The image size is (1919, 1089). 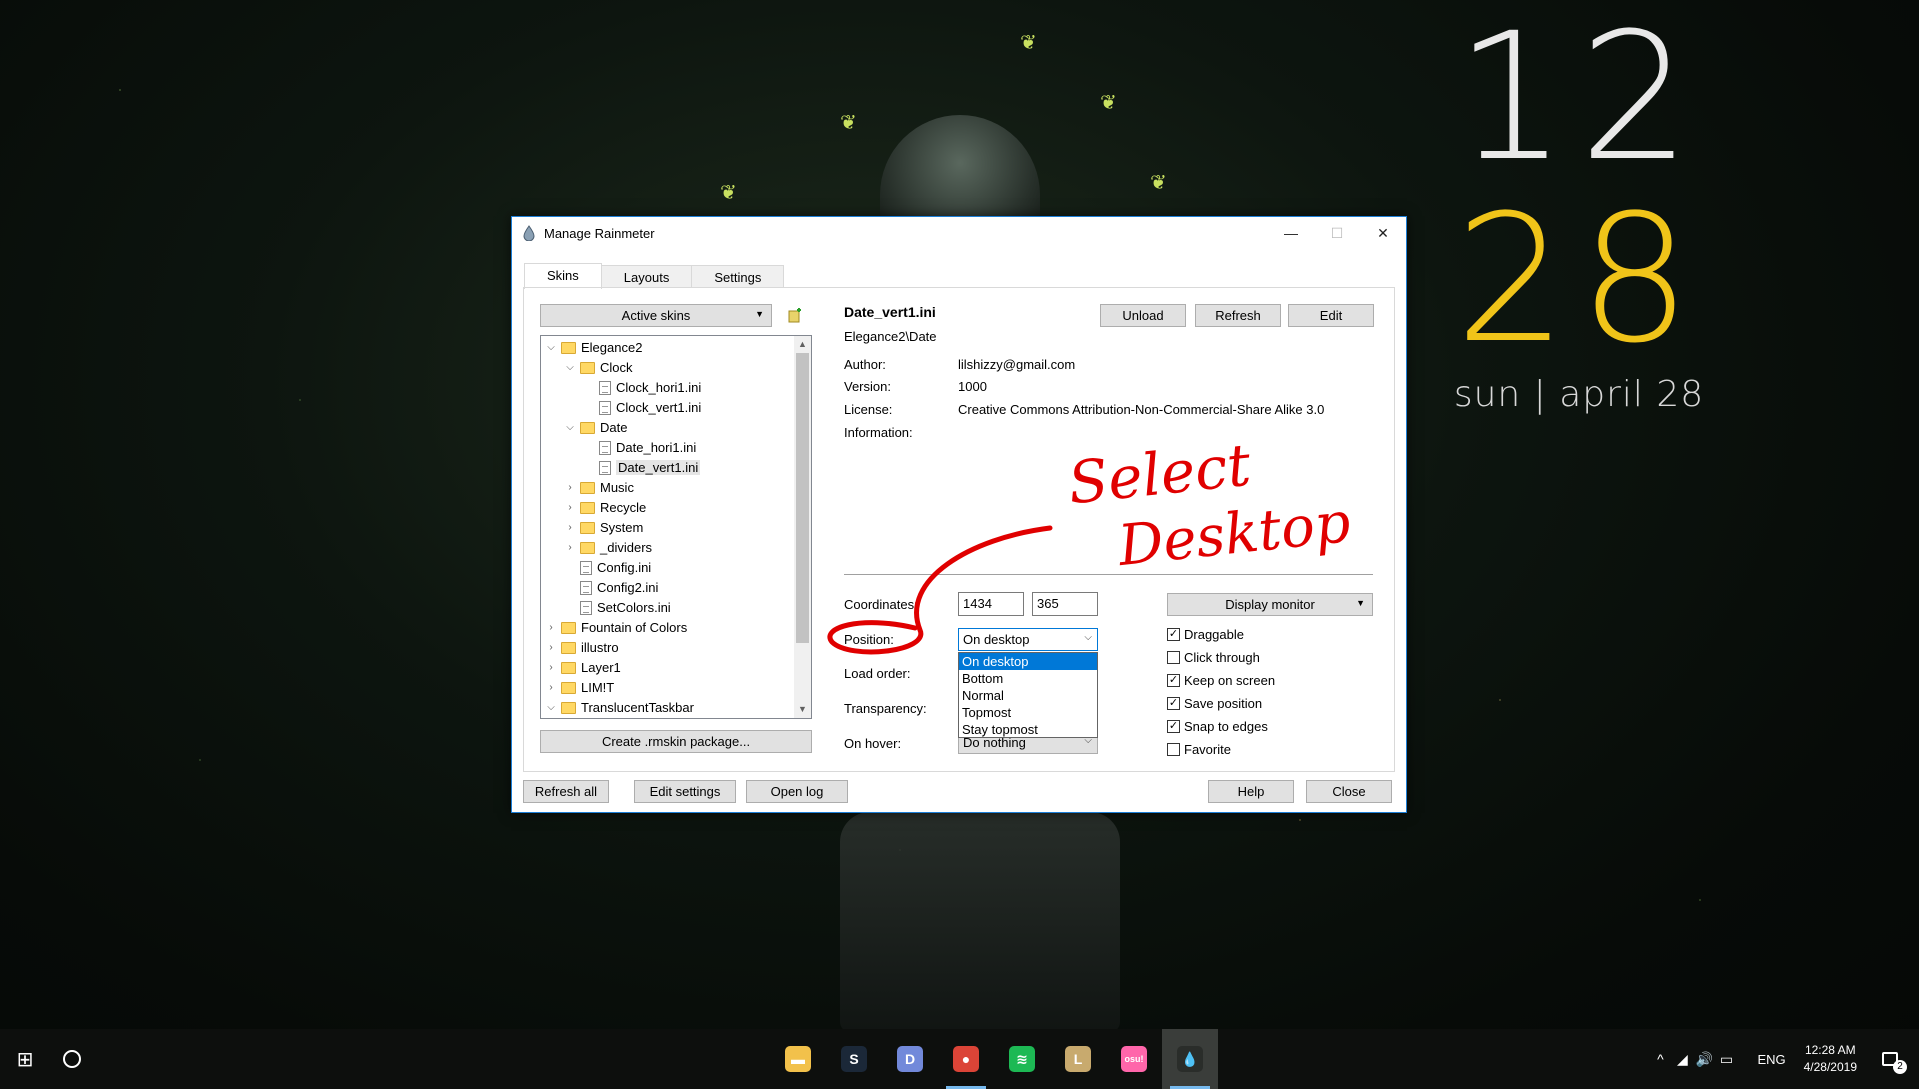 What do you see at coordinates (634, 607) in the screenshot?
I see `tree-item-label: SetColors.ini` at bounding box center [634, 607].